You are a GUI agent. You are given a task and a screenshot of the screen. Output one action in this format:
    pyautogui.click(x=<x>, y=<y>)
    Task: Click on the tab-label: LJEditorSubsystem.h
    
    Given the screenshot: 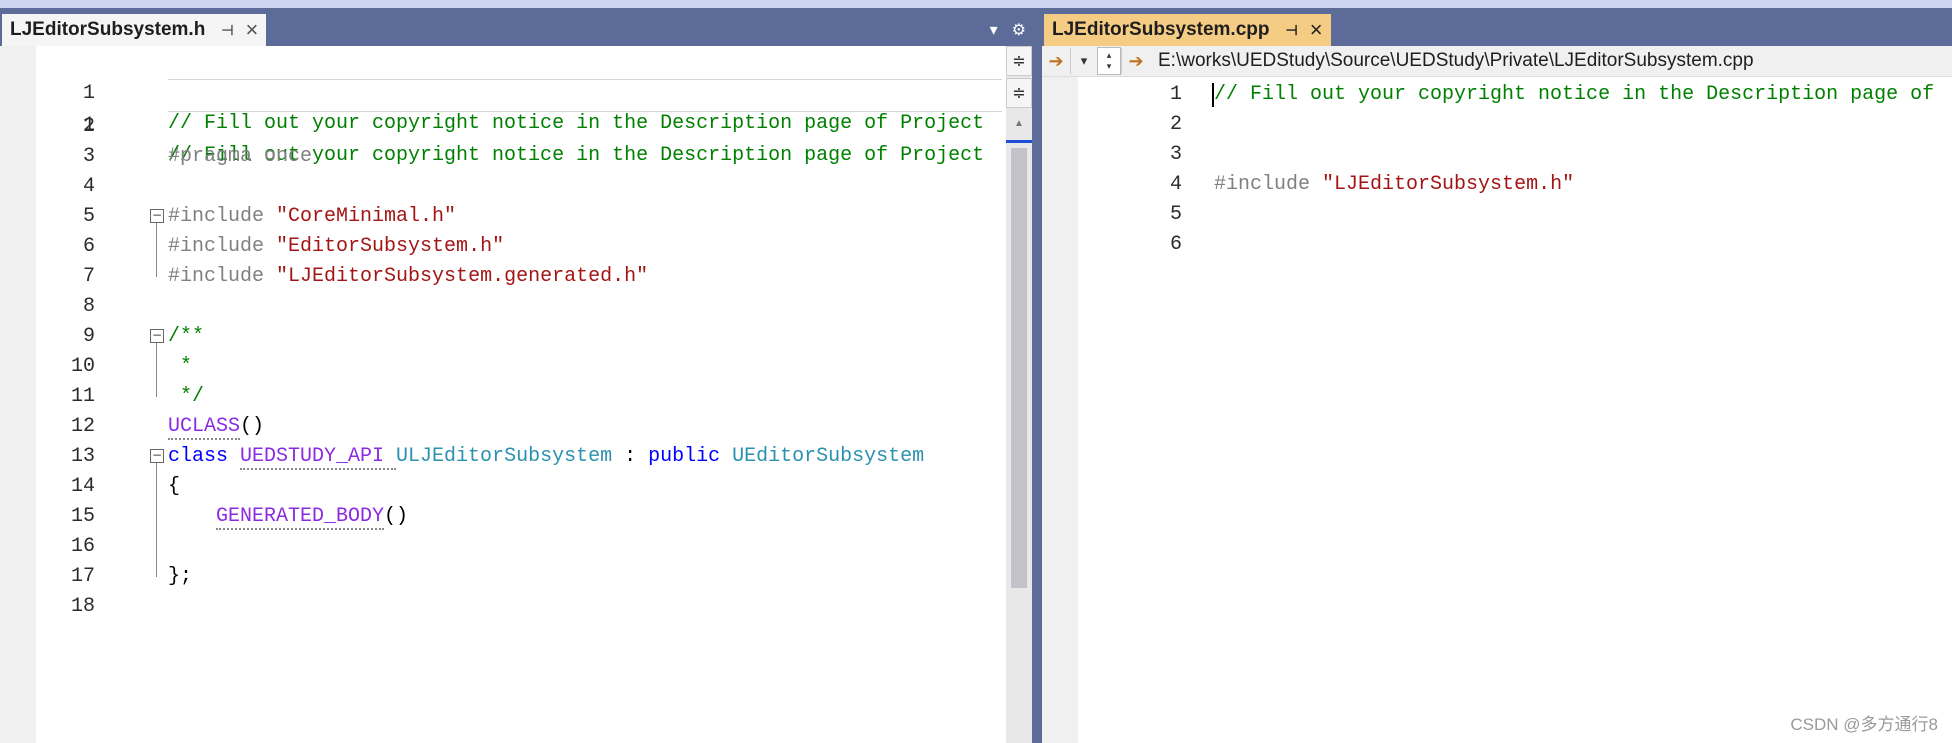 What is the action you would take?
    pyautogui.click(x=108, y=29)
    